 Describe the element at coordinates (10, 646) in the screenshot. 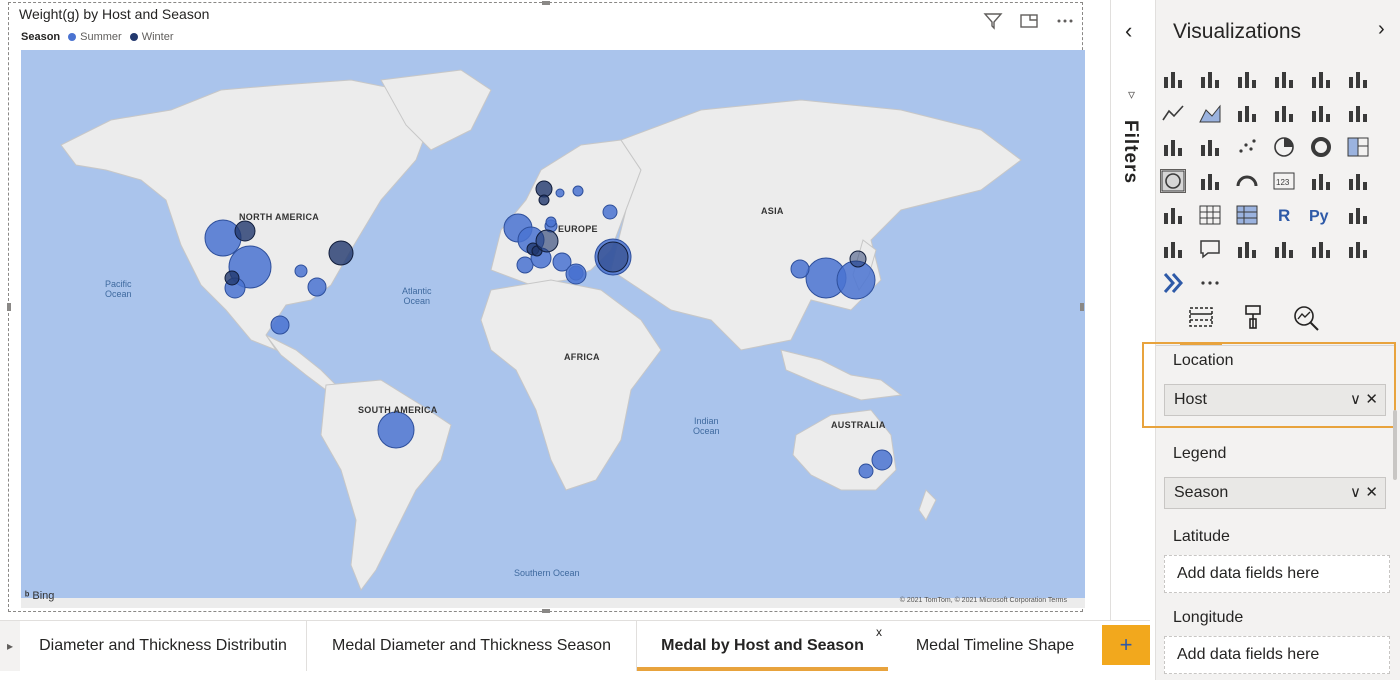

I see `tab-scroll-left-icon: ▸` at that location.